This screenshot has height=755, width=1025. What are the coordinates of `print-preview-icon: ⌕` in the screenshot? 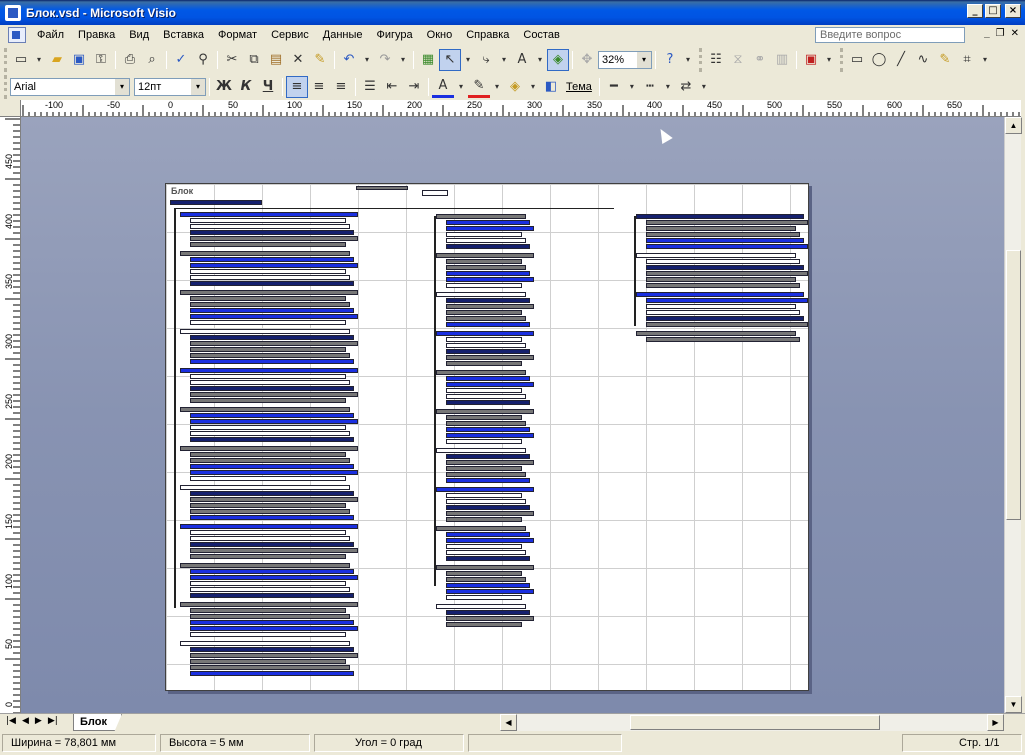 It's located at (152, 60).